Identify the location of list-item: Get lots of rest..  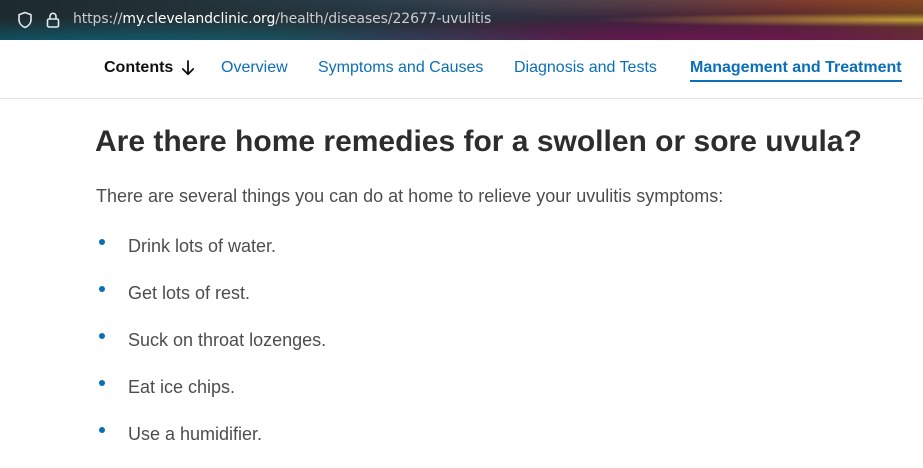
(211, 300).